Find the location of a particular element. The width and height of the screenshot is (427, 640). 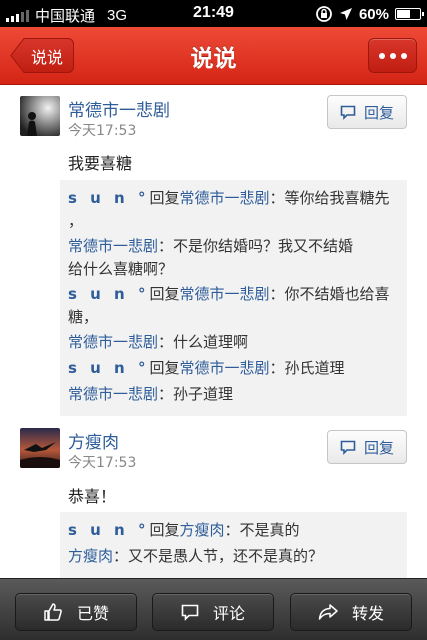

battery-icon is located at coordinates (409, 14).